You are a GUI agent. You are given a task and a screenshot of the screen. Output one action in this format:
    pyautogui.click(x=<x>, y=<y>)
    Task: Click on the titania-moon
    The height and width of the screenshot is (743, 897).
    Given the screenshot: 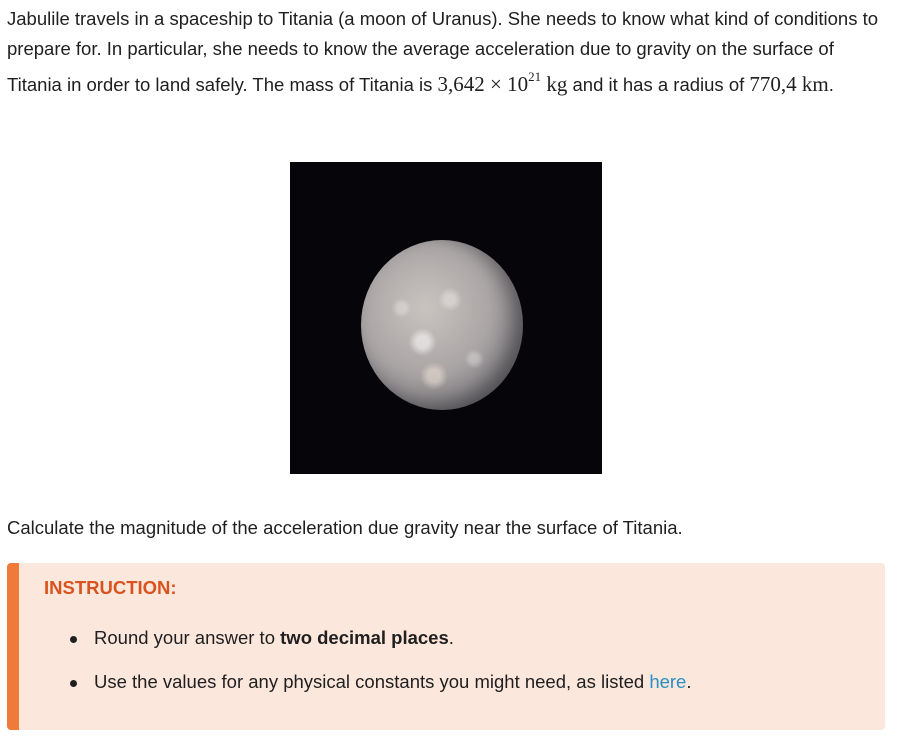 What is the action you would take?
    pyautogui.click(x=442, y=325)
    